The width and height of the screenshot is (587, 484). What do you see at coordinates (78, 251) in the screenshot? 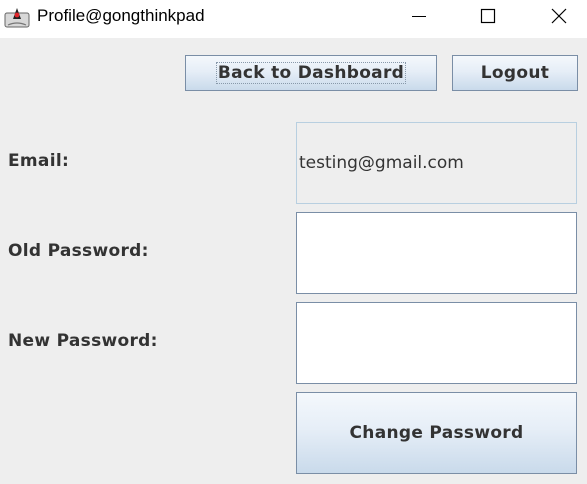
I see `old-password-label: Old Password:` at bounding box center [78, 251].